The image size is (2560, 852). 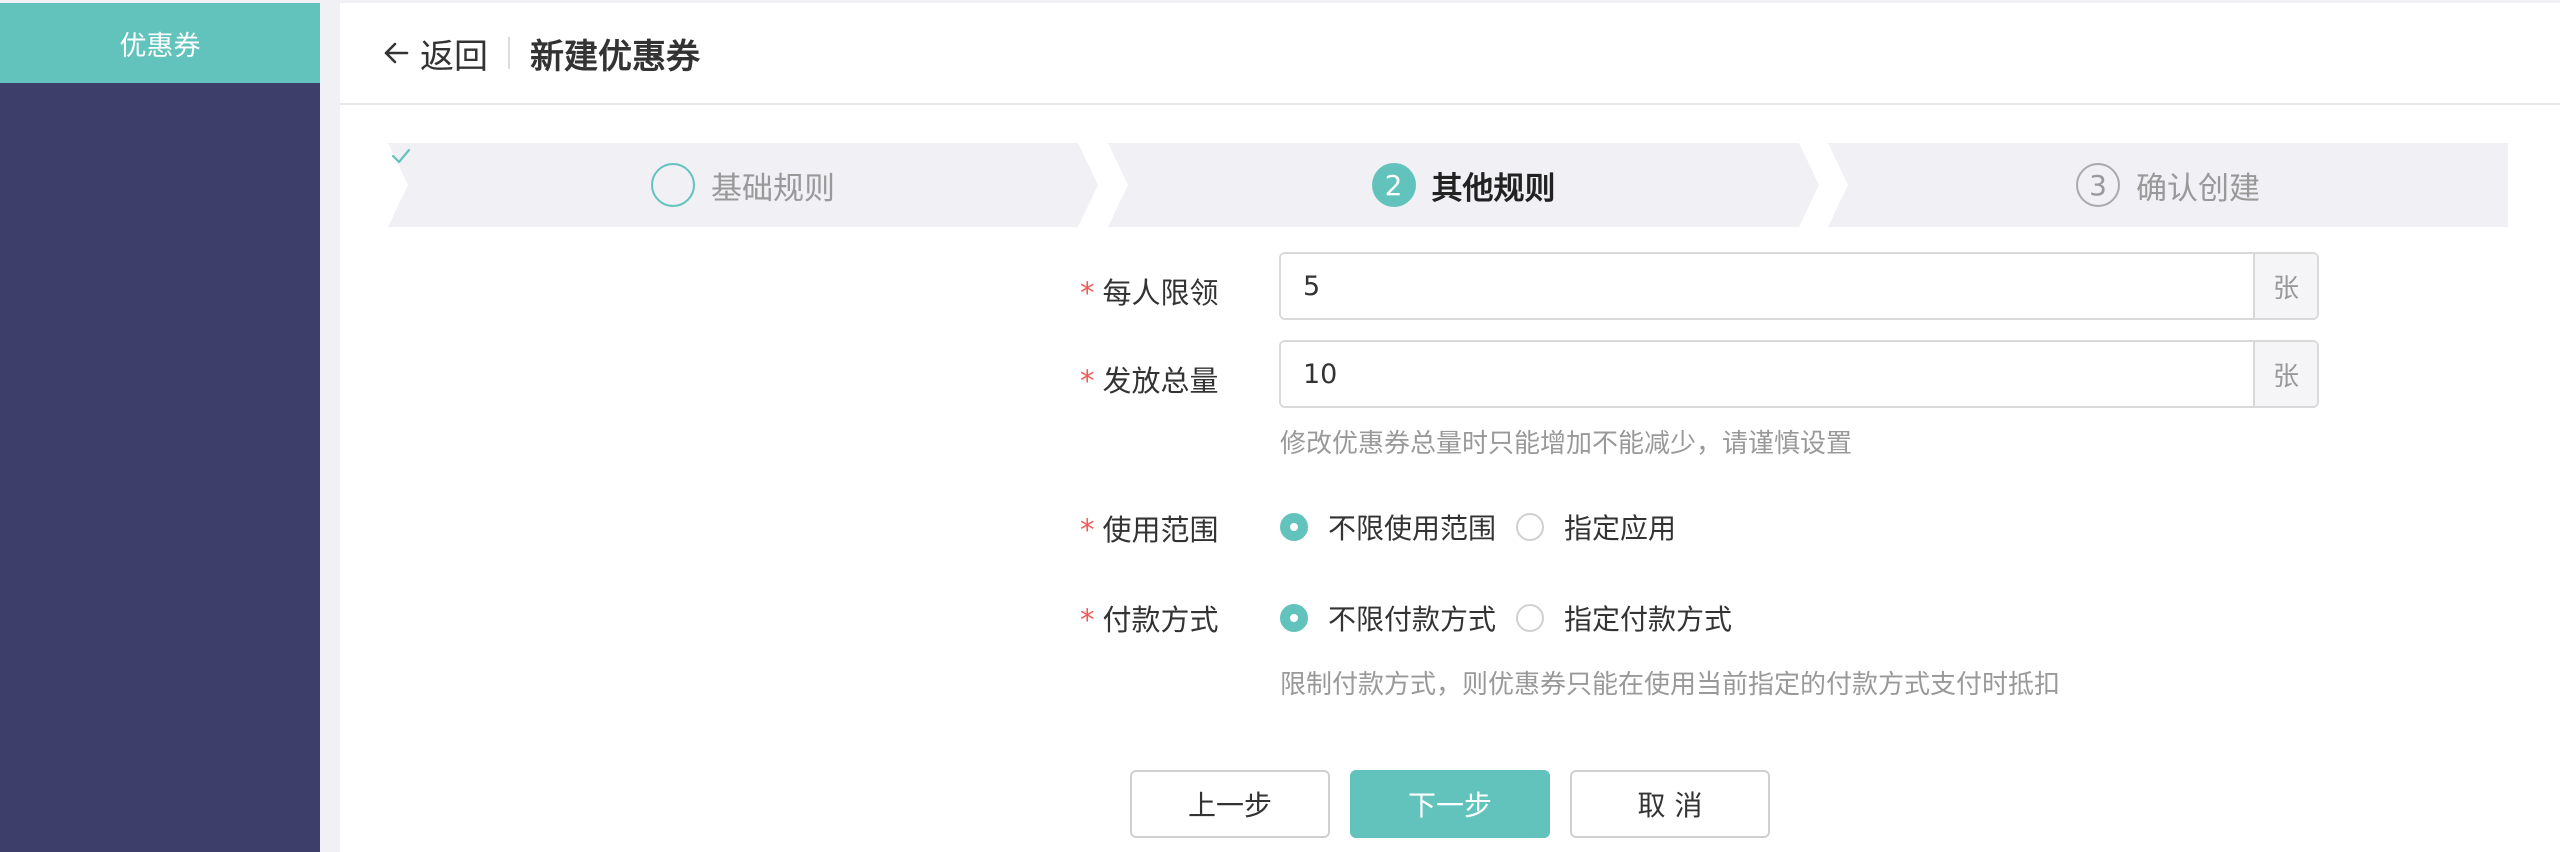 I want to click on prev-step-button: 上一步, so click(x=1230, y=804).